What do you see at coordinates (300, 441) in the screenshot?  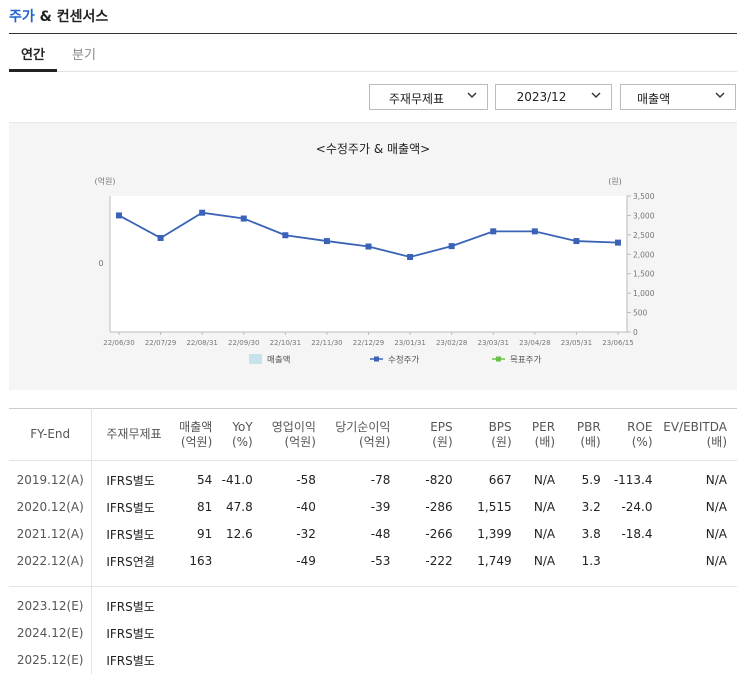 I see `column-header-unit: (억원)` at bounding box center [300, 441].